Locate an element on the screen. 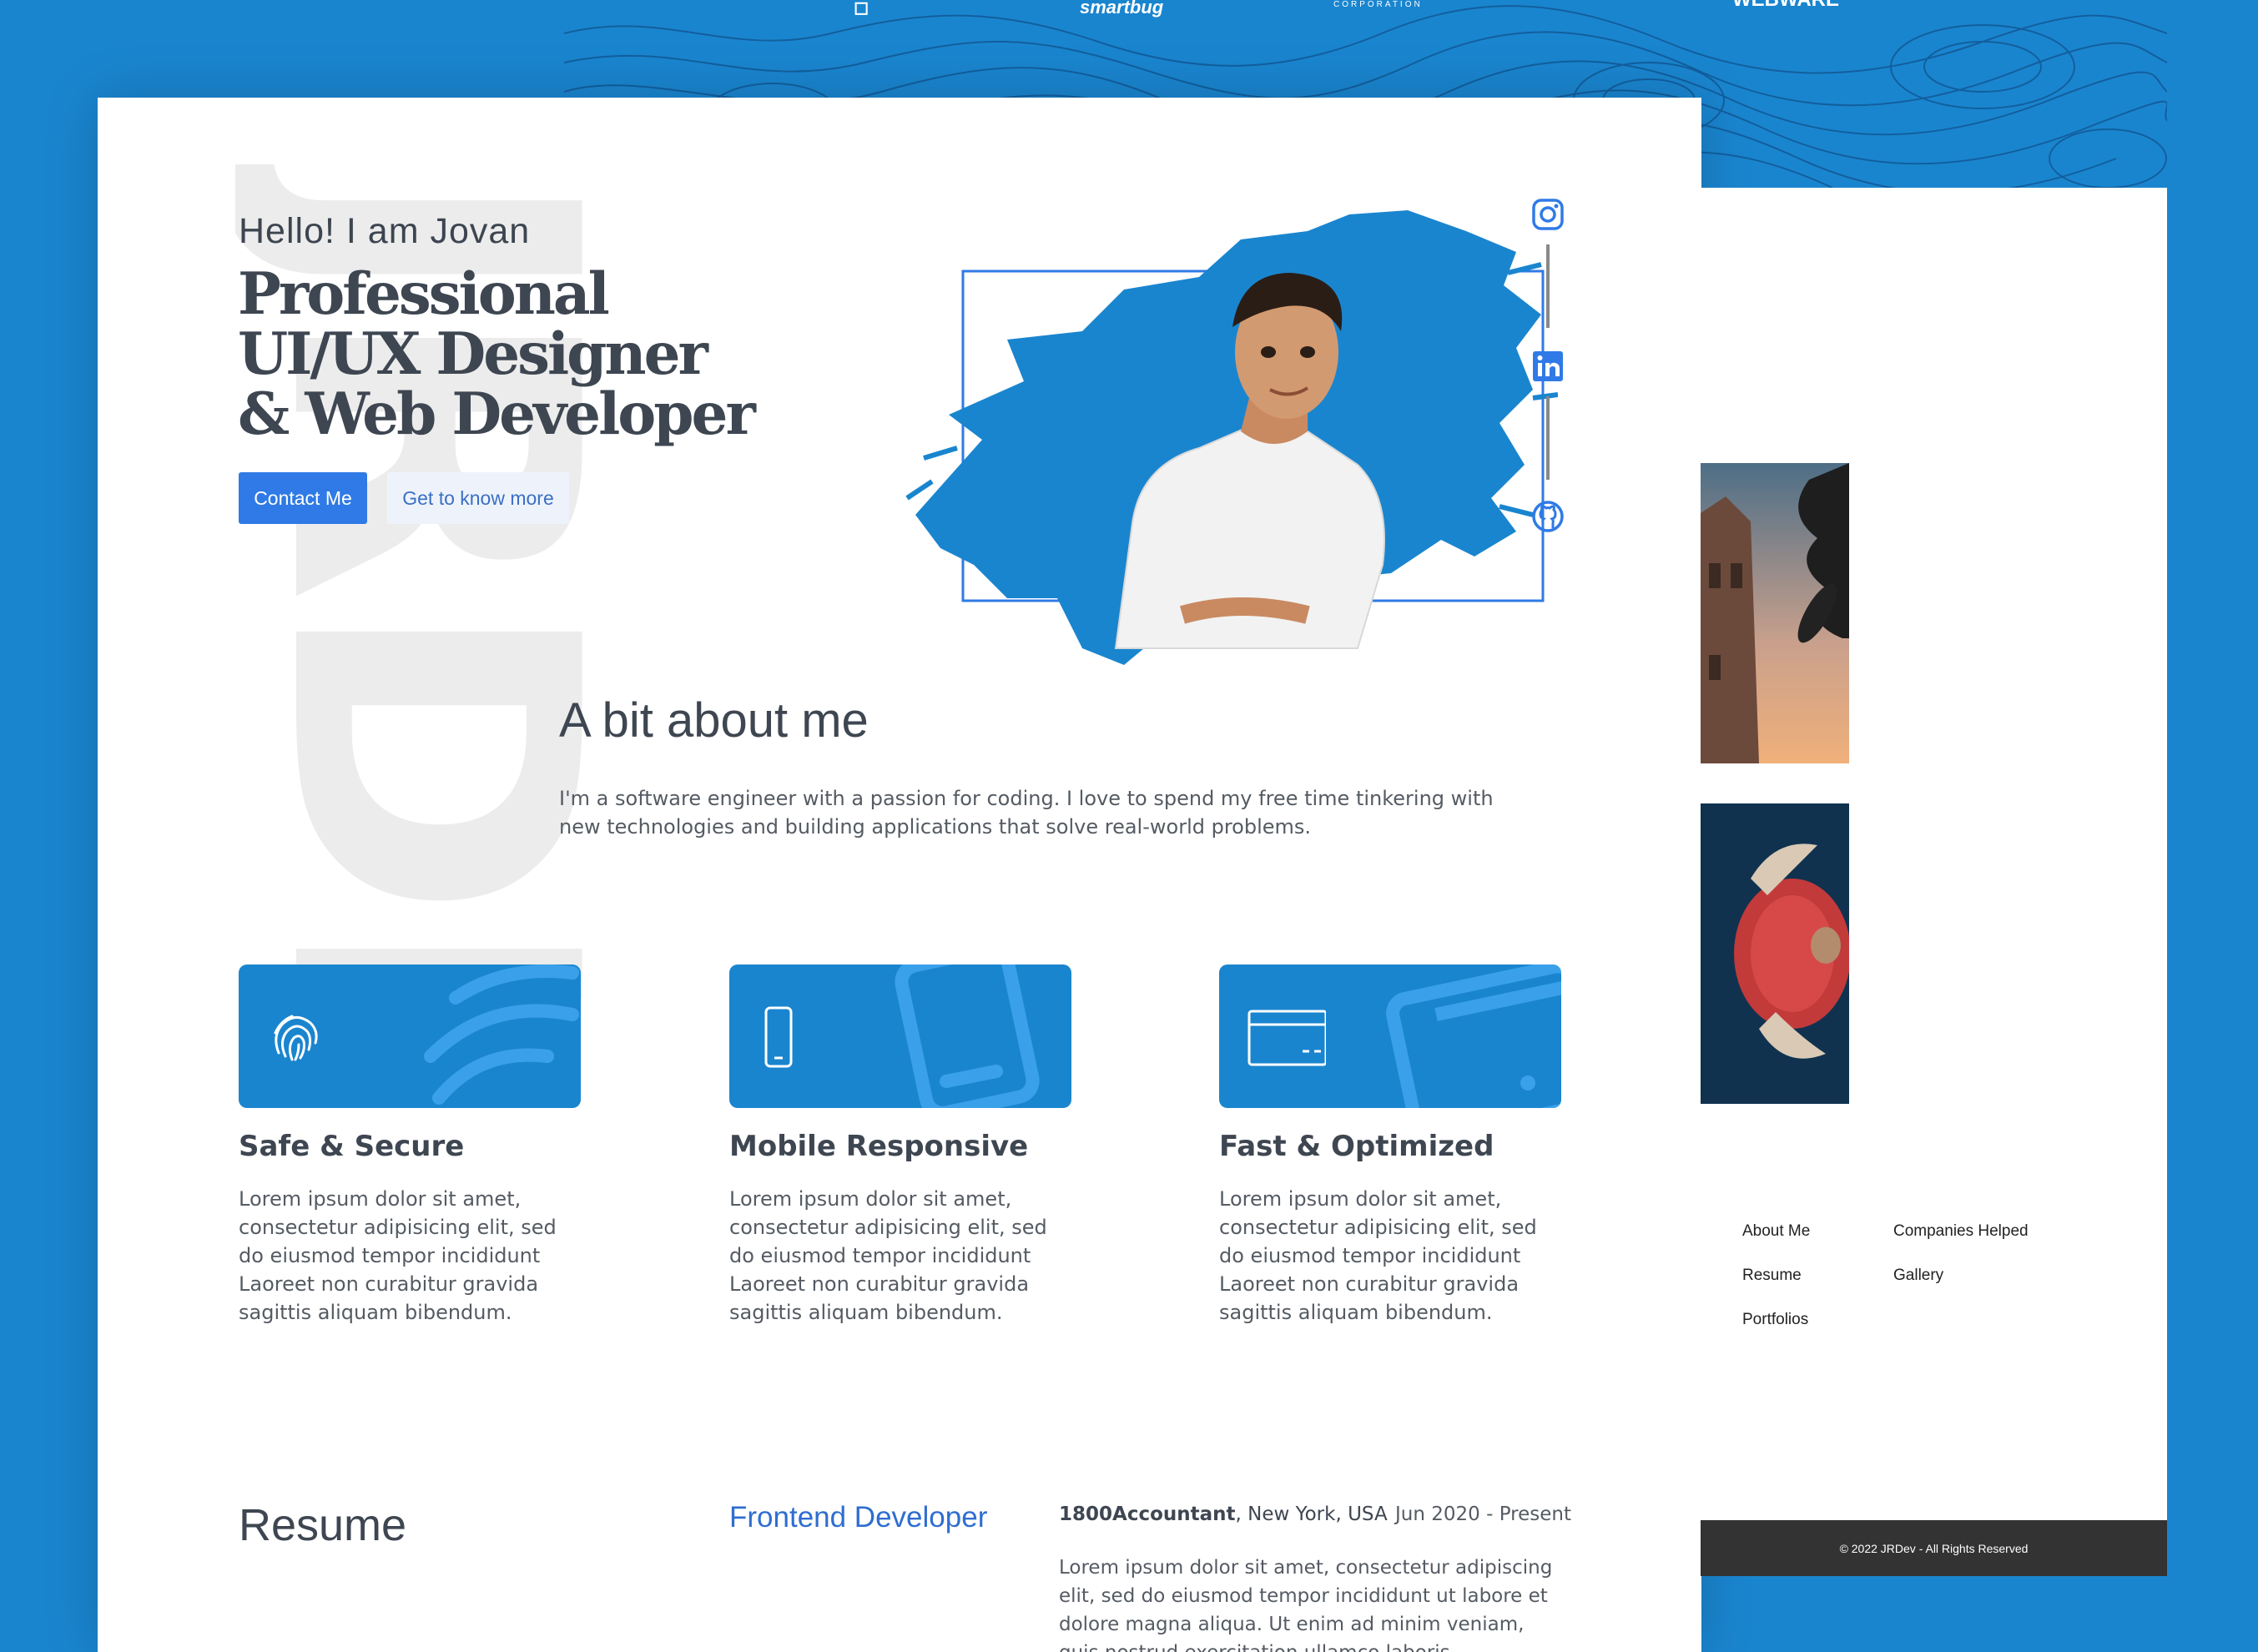  side-nav-resume: Resume is located at coordinates (1772, 1276).